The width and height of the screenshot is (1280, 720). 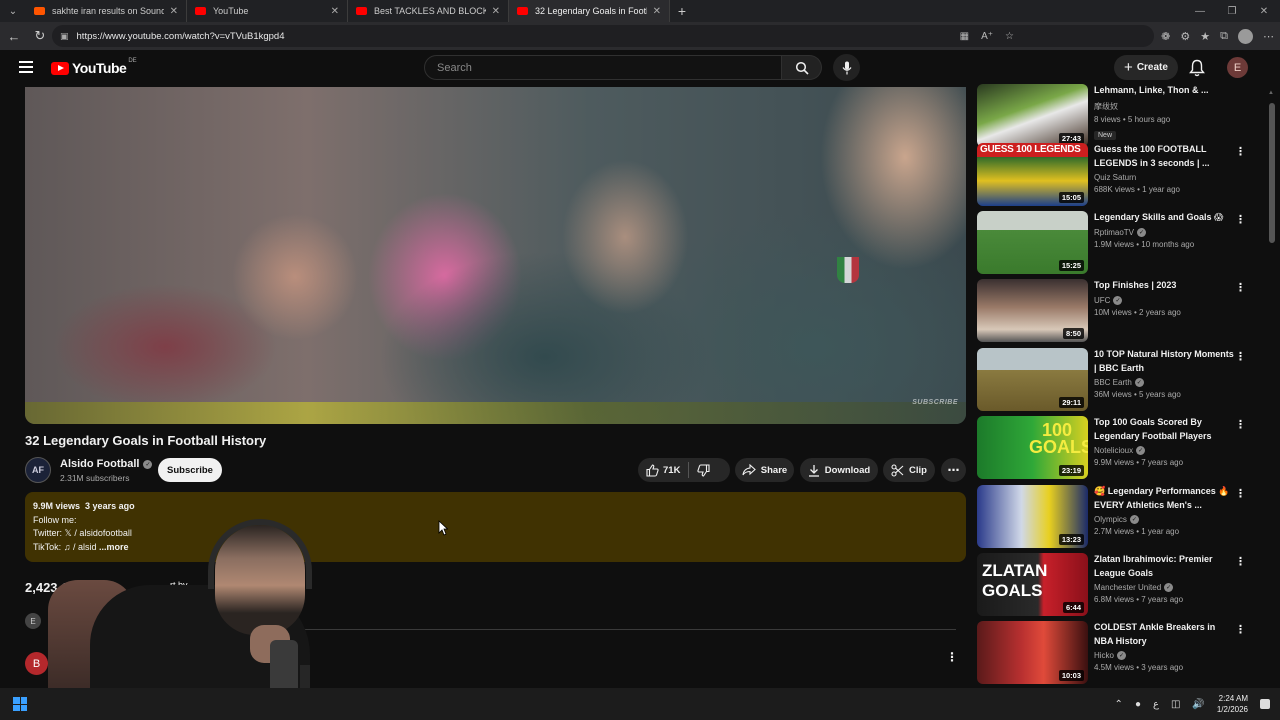 What do you see at coordinates (1164, 300) in the screenshot?
I see `channel-name: UFC ✓` at bounding box center [1164, 300].